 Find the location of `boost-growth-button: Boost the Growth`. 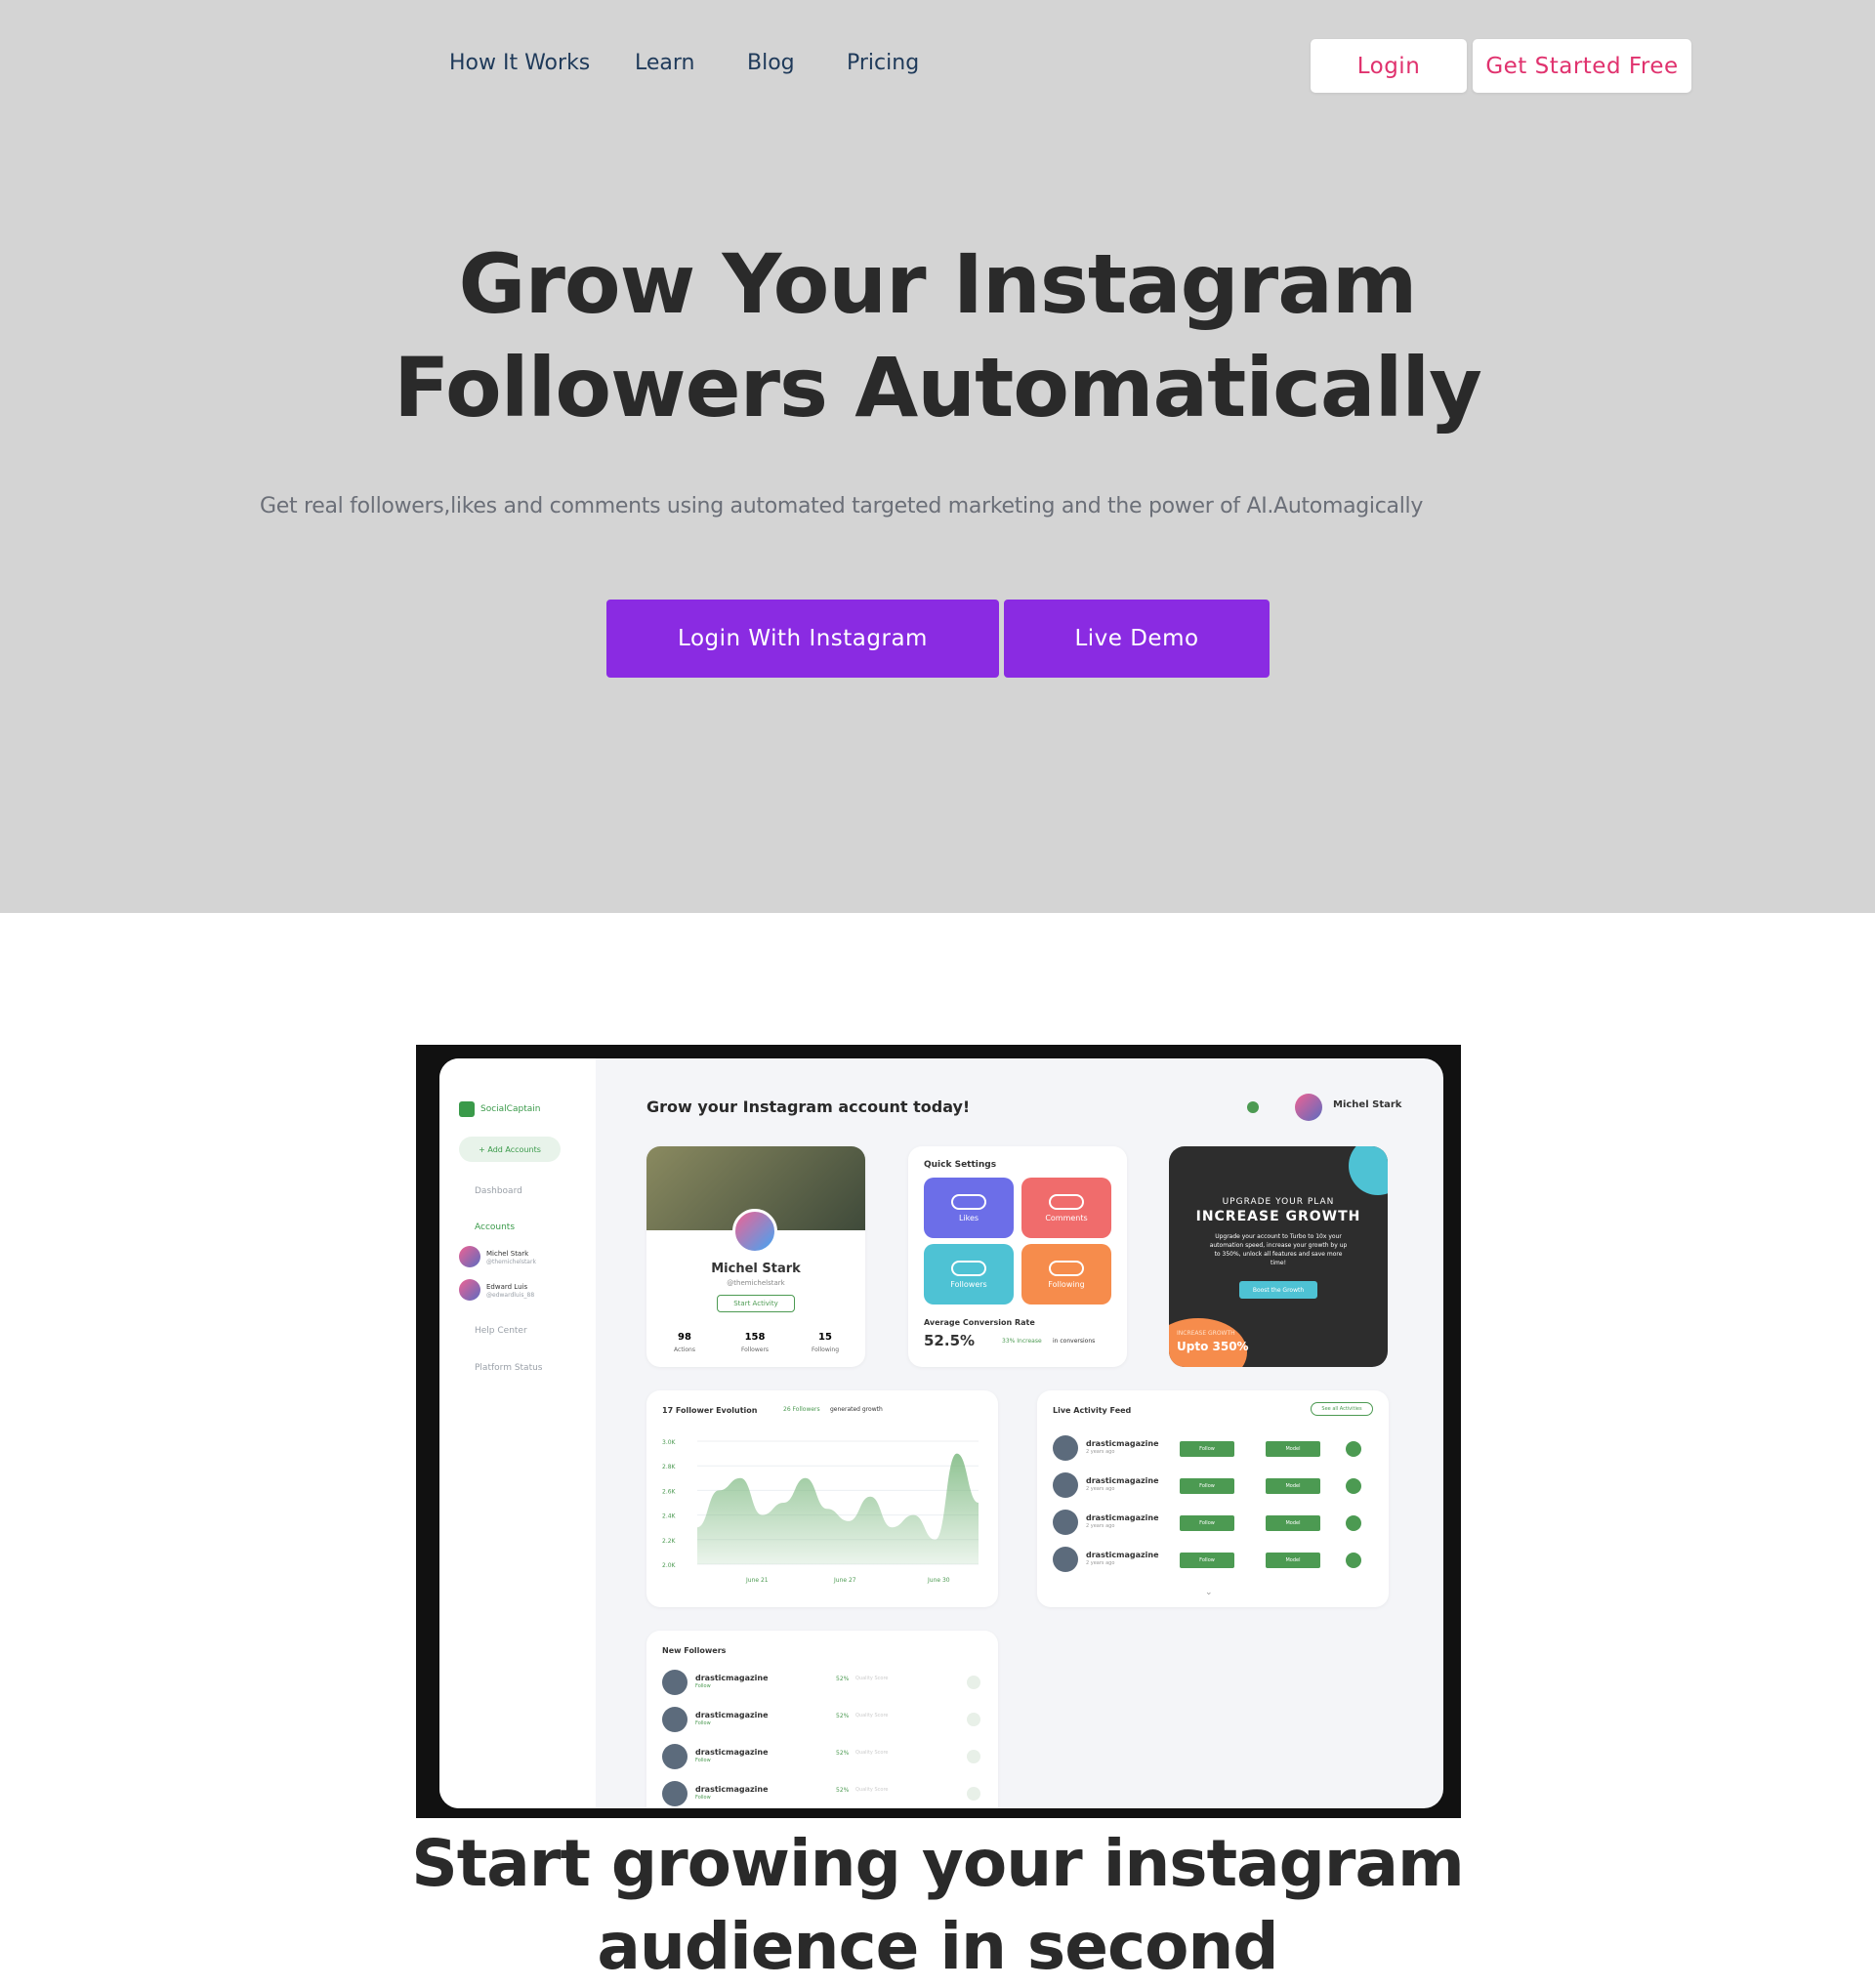

boost-growth-button: Boost the Growth is located at coordinates (1278, 1290).